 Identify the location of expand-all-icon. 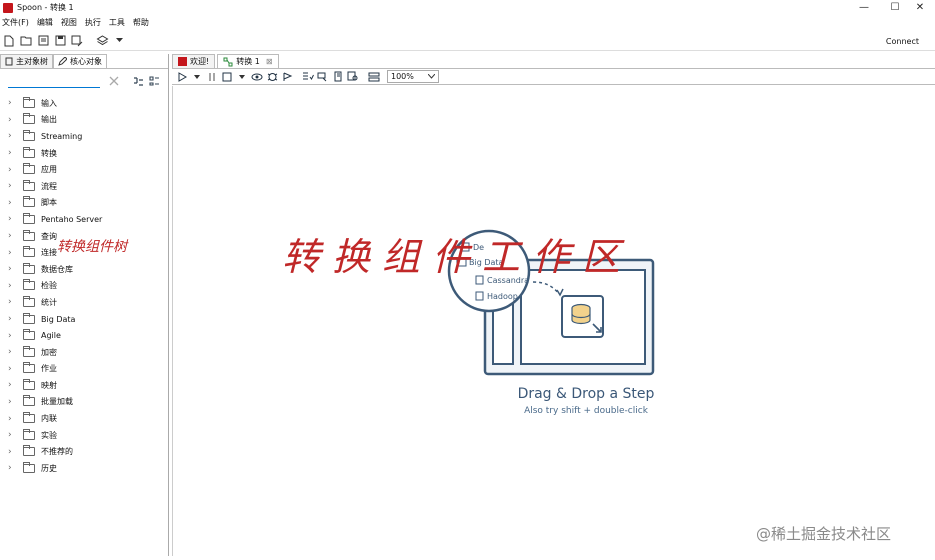
(138, 81).